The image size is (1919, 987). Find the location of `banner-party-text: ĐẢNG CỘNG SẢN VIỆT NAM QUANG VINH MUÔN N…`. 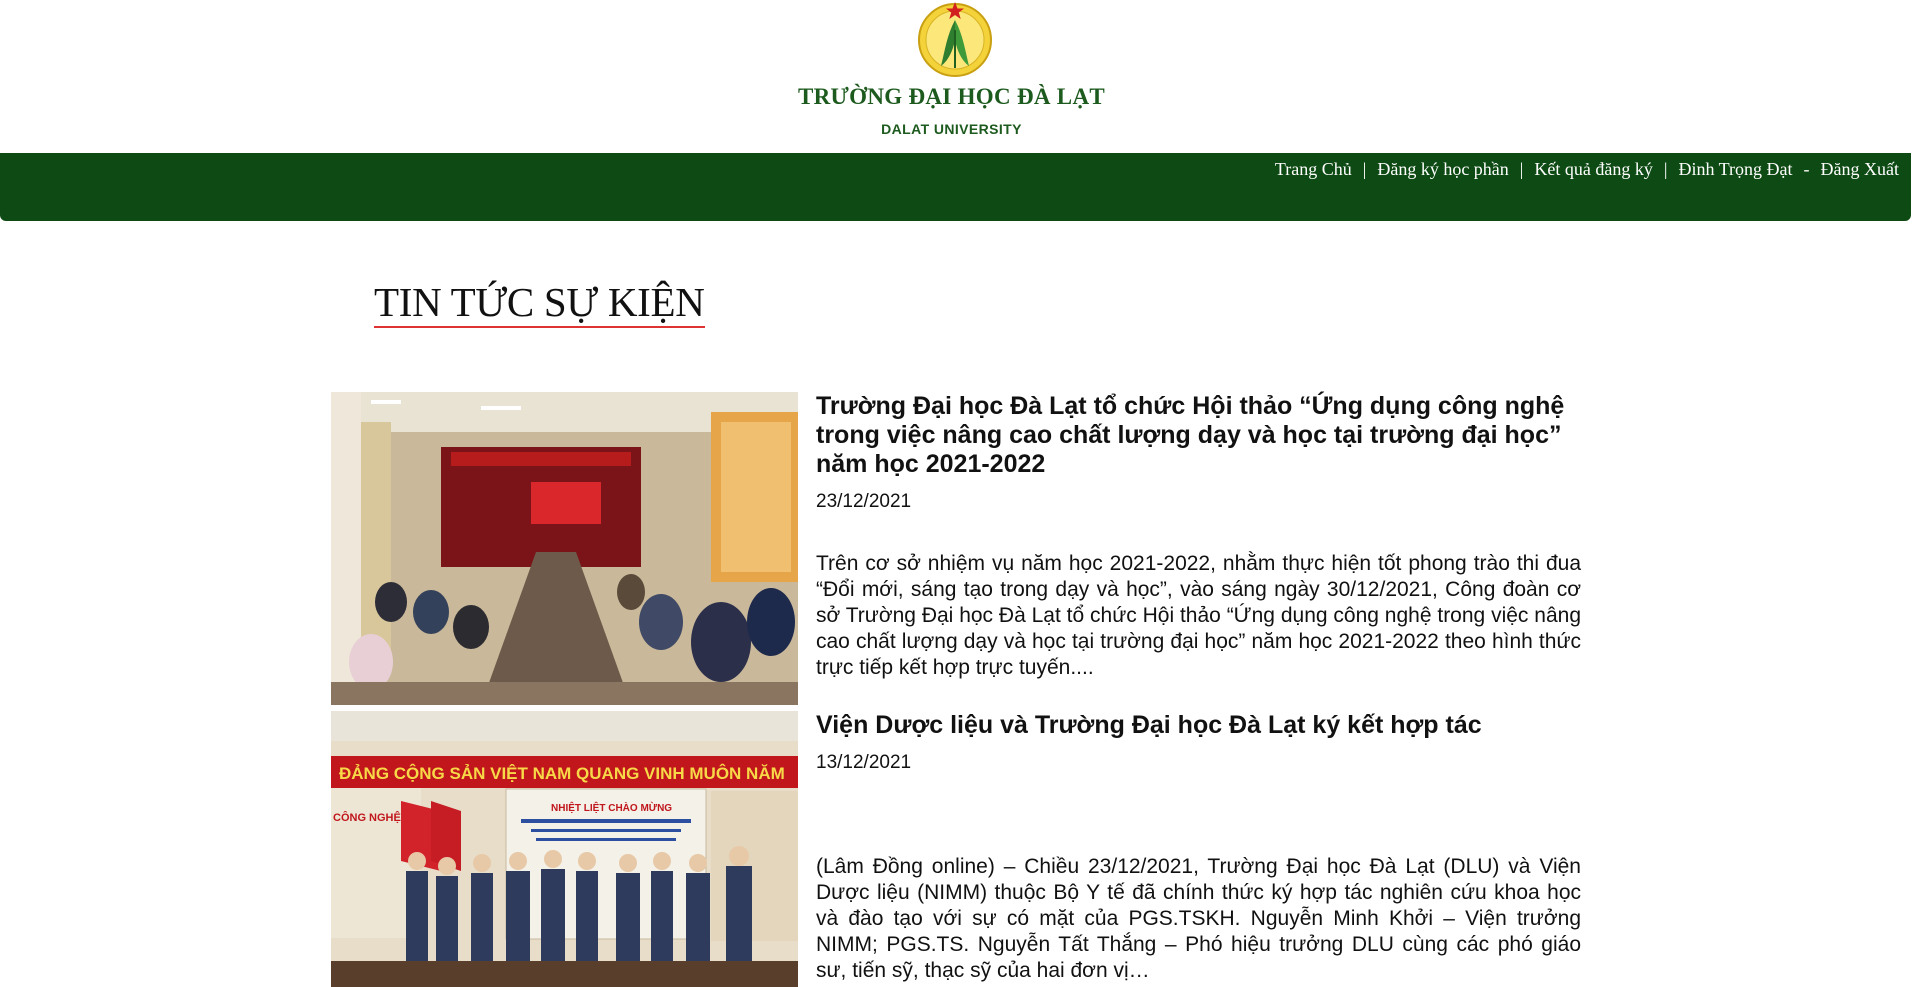

banner-party-text: ĐẢNG CỘNG SẢN VIỆT NAM QUANG VINH MUÔN N… is located at coordinates (562, 773).